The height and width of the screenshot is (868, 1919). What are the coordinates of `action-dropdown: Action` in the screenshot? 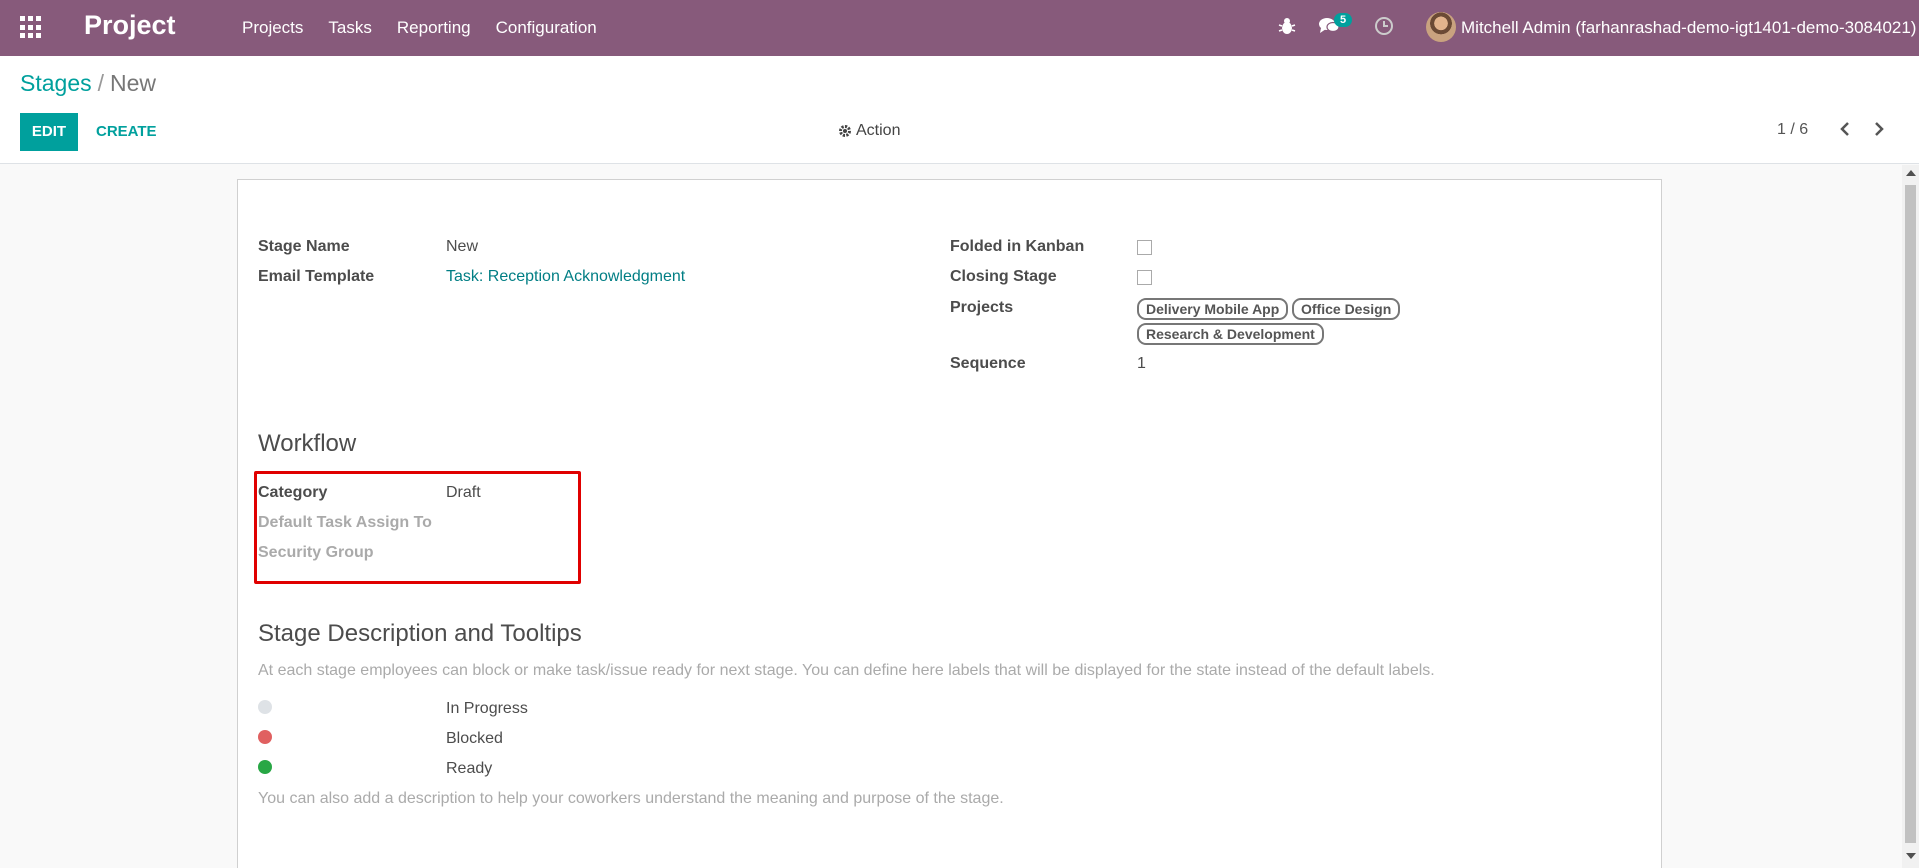 It's located at (869, 131).